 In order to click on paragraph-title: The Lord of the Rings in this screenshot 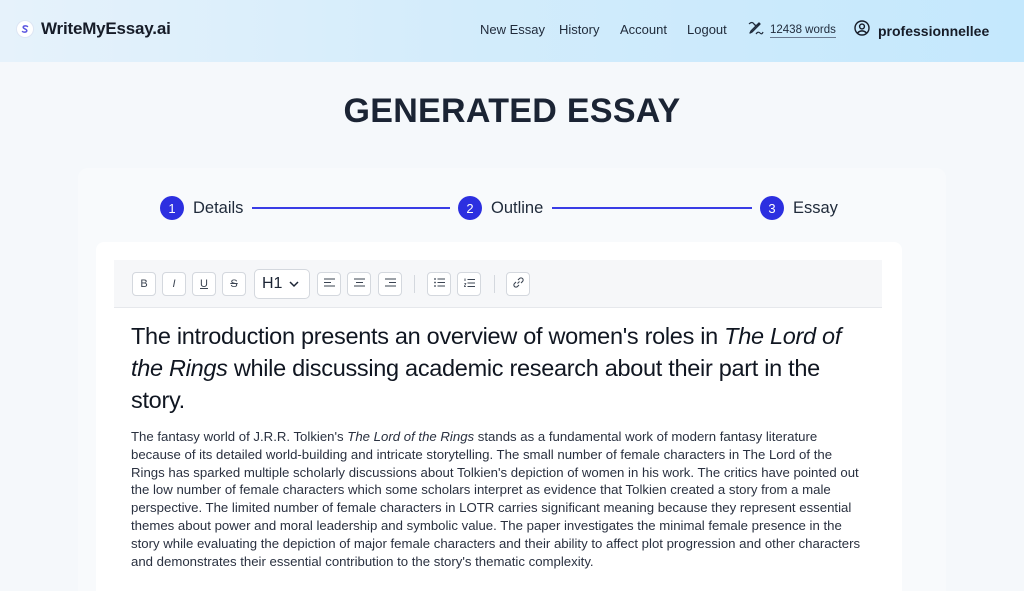, I will do `click(411, 436)`.